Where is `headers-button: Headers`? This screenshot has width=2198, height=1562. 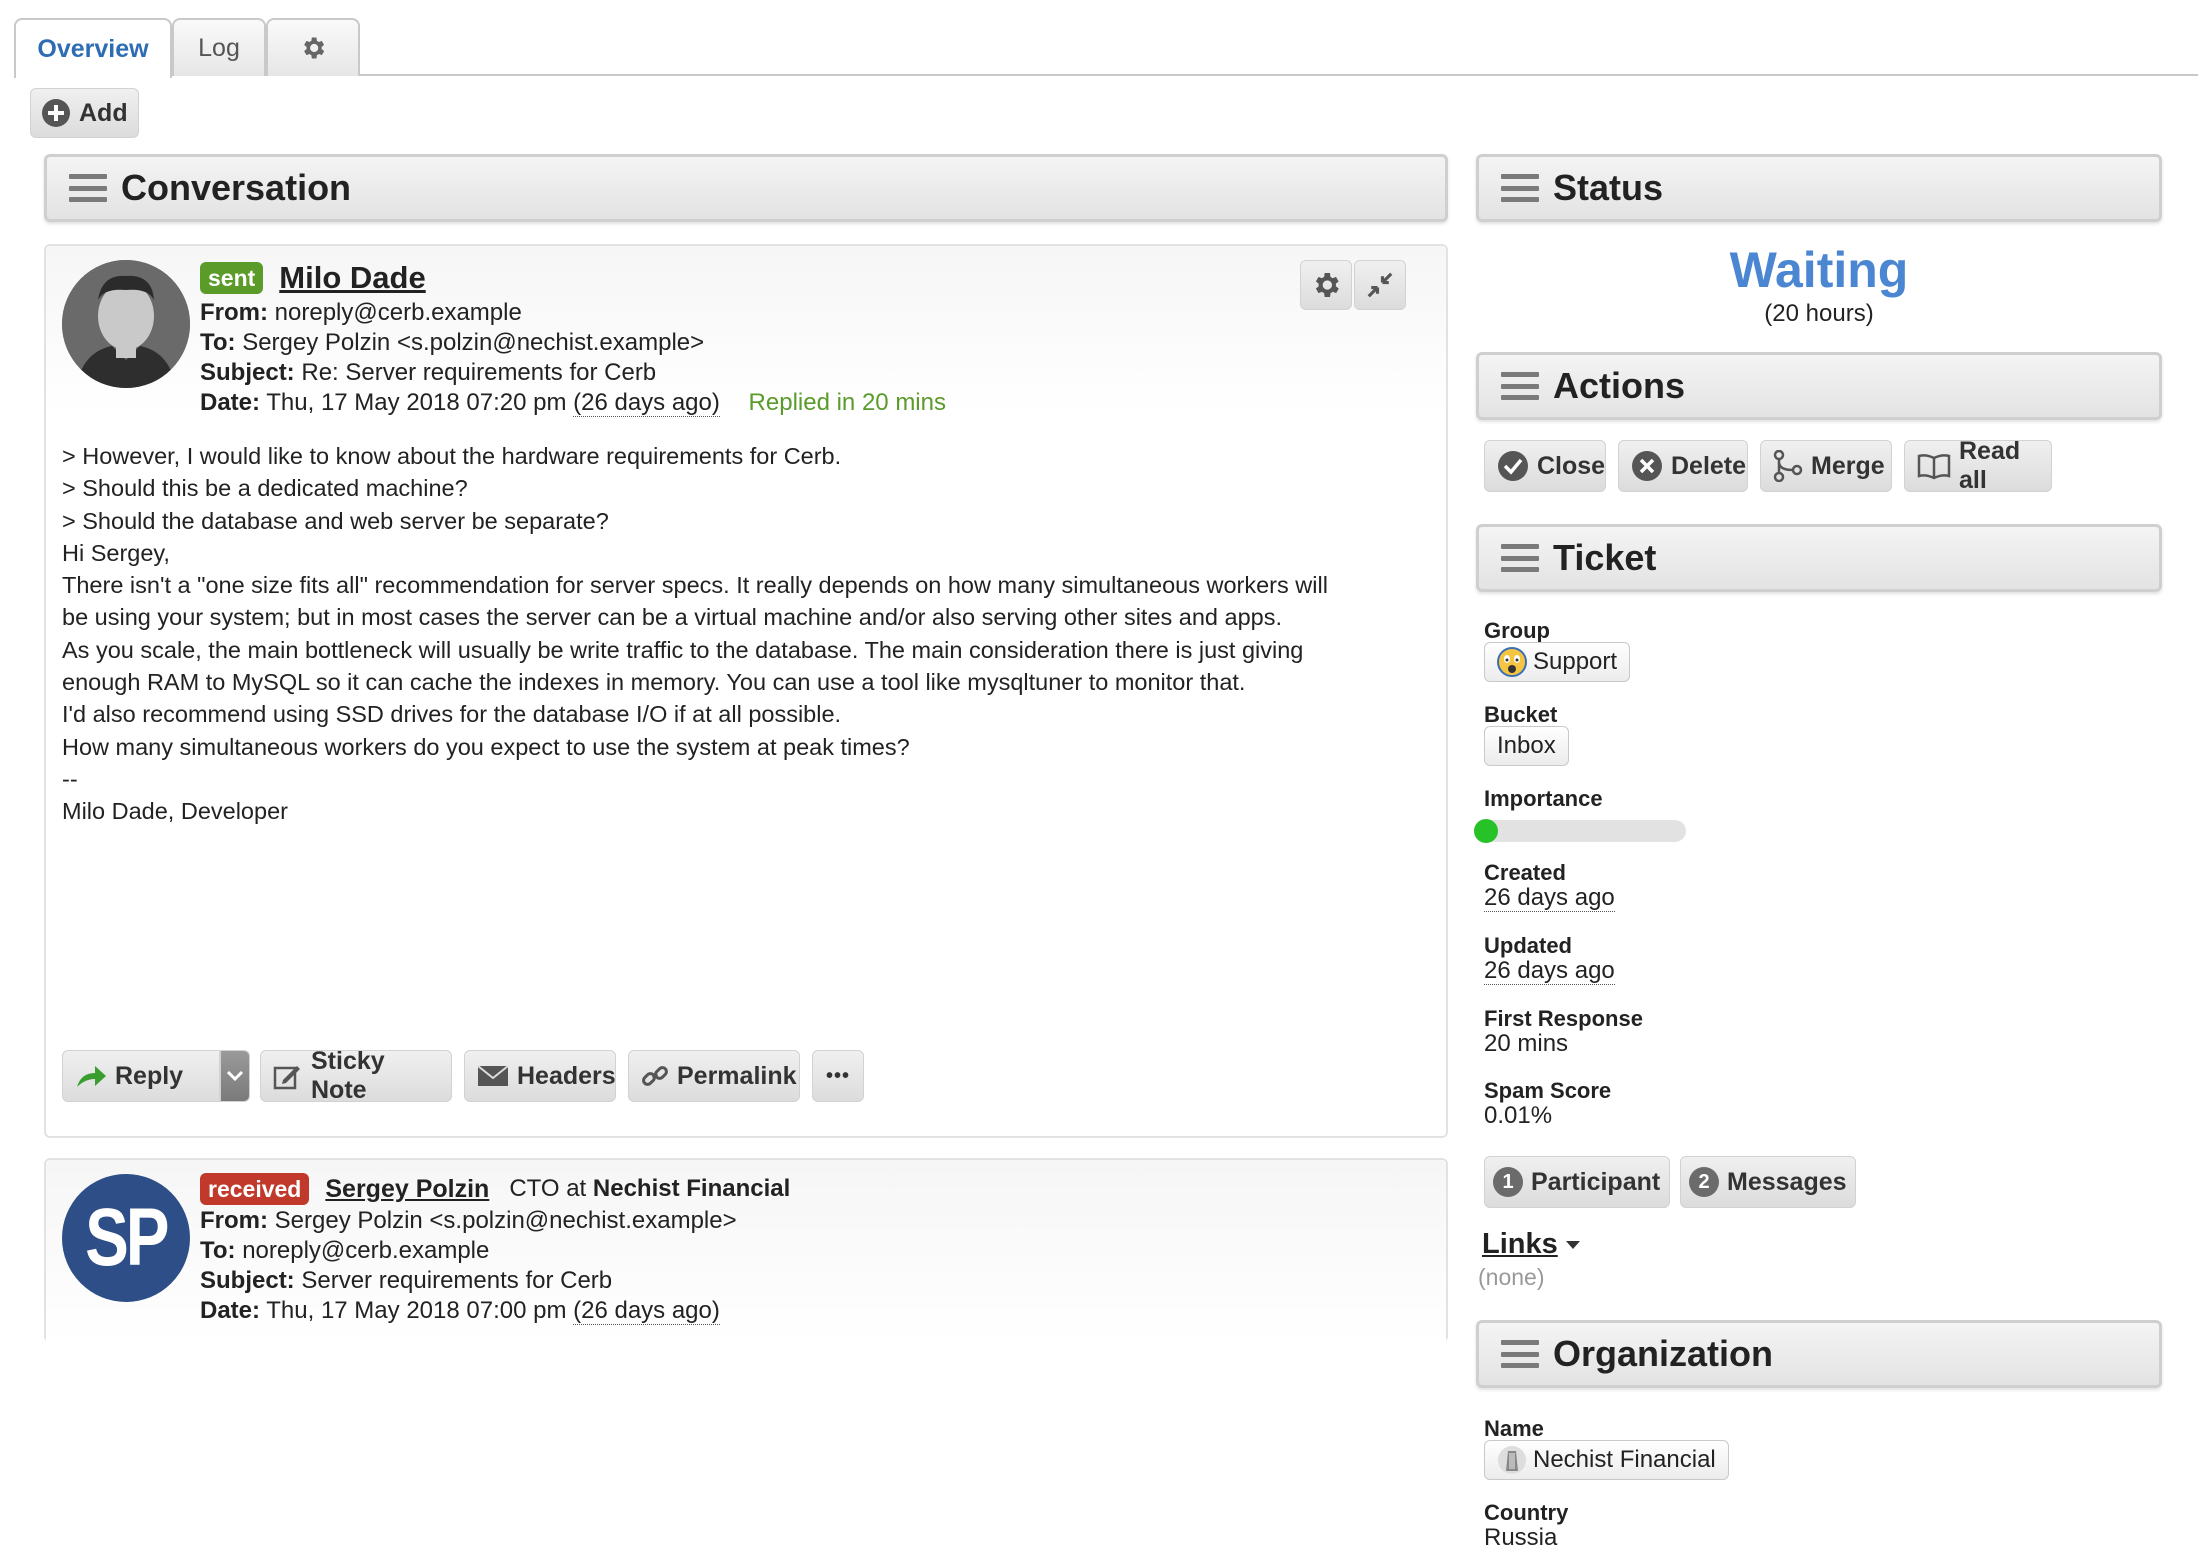 headers-button: Headers is located at coordinates (540, 1076).